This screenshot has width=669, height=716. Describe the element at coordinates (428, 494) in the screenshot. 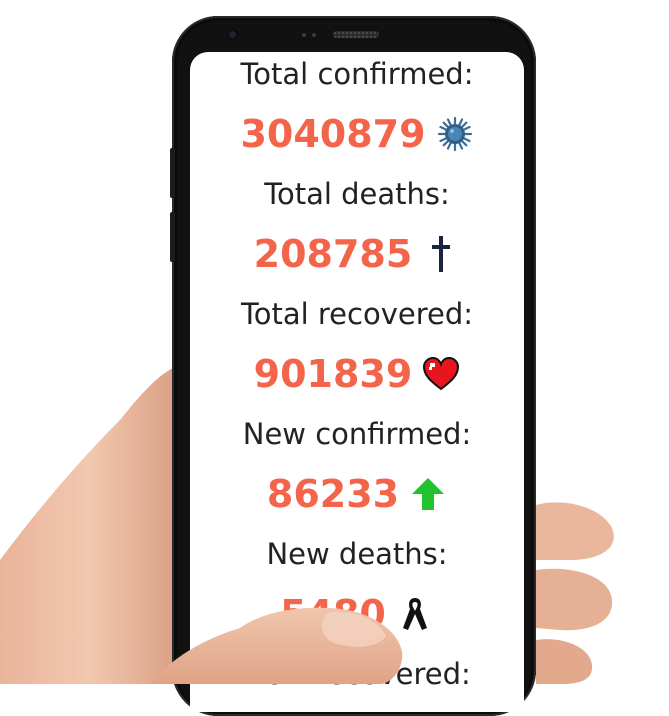

I see `up-arrow-icon` at that location.